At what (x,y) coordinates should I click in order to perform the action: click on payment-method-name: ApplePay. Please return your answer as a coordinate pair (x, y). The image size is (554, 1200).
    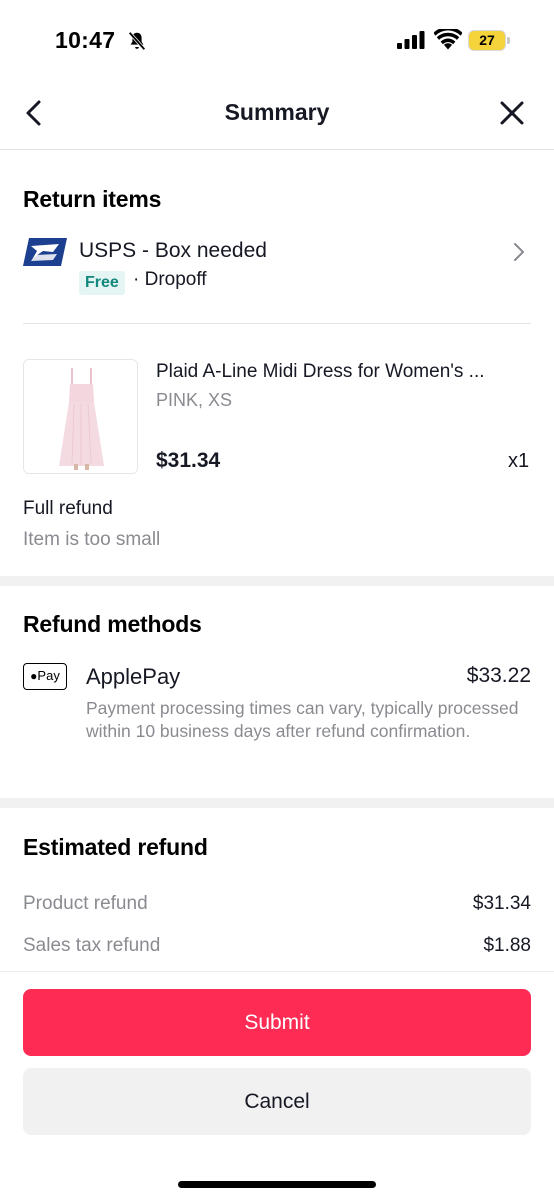
    Looking at the image, I should click on (133, 676).